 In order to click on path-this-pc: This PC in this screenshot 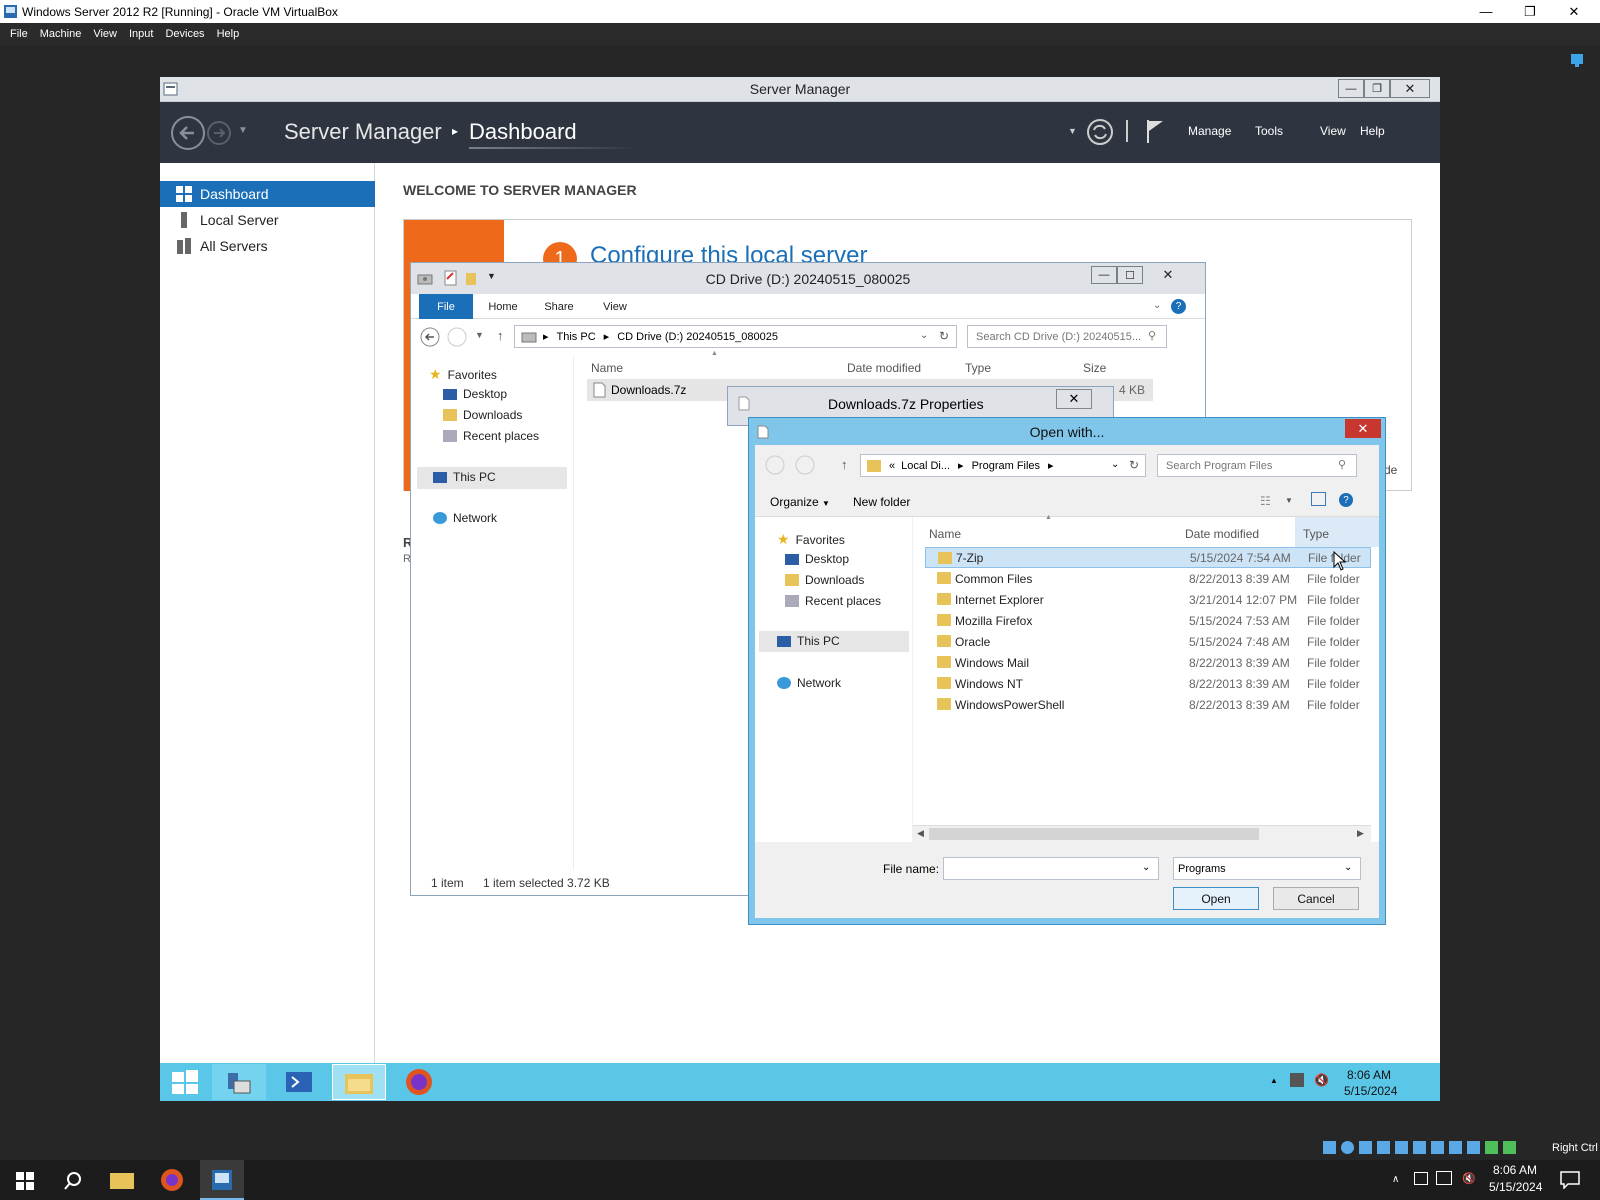, I will do `click(576, 337)`.